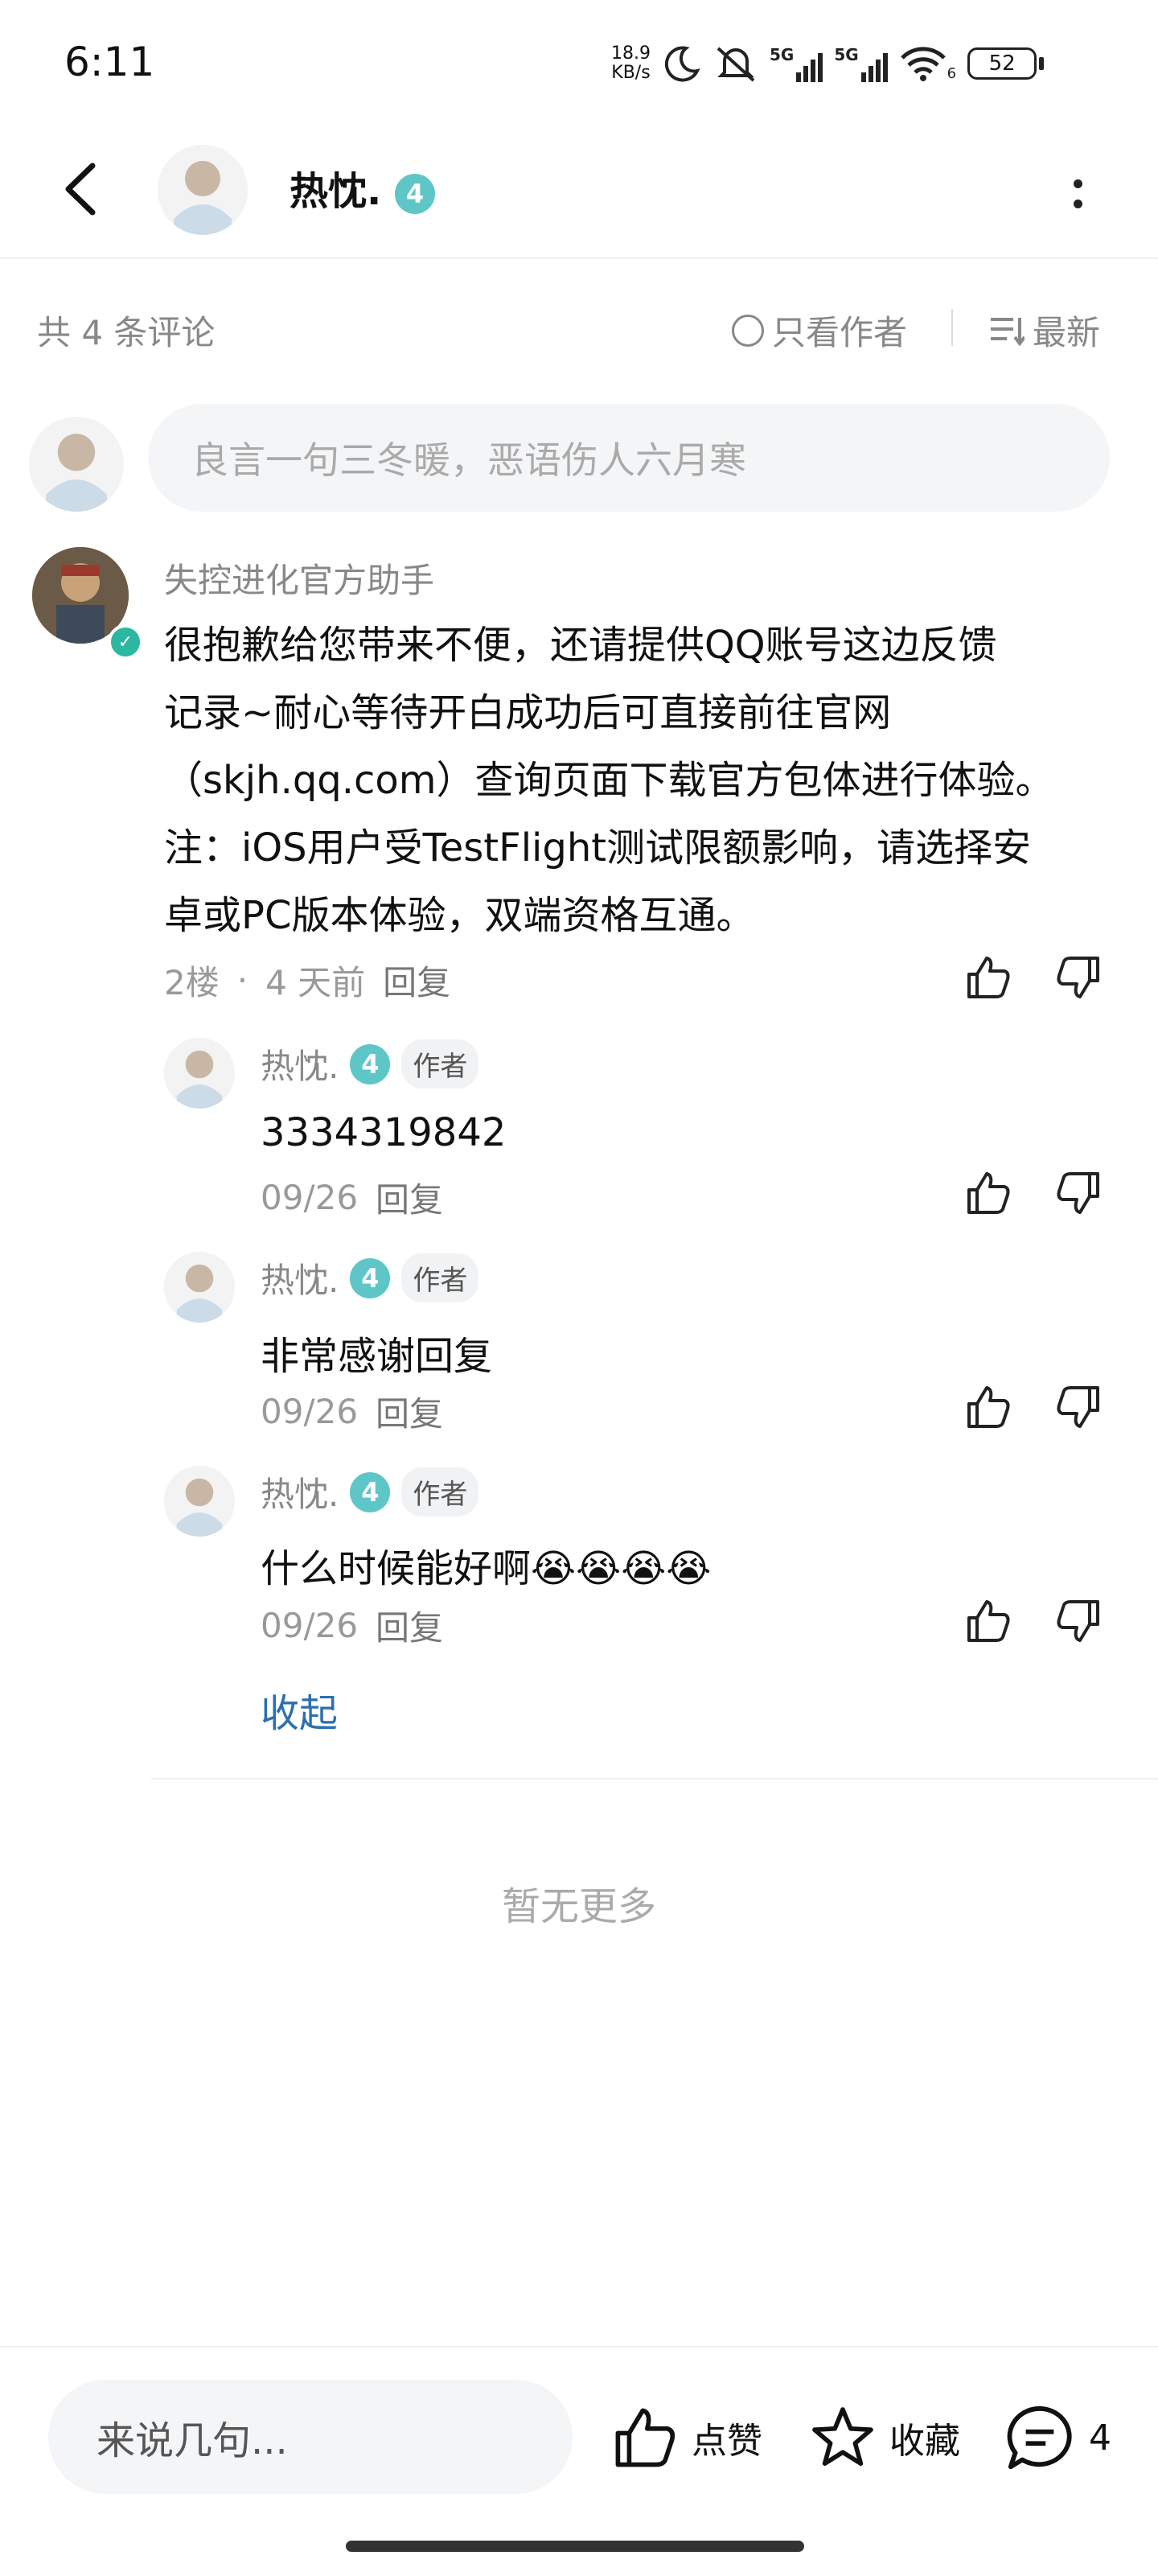 This screenshot has height=2576, width=1158. What do you see at coordinates (336, 191) in the screenshot?
I see `header-name: 热忱.` at bounding box center [336, 191].